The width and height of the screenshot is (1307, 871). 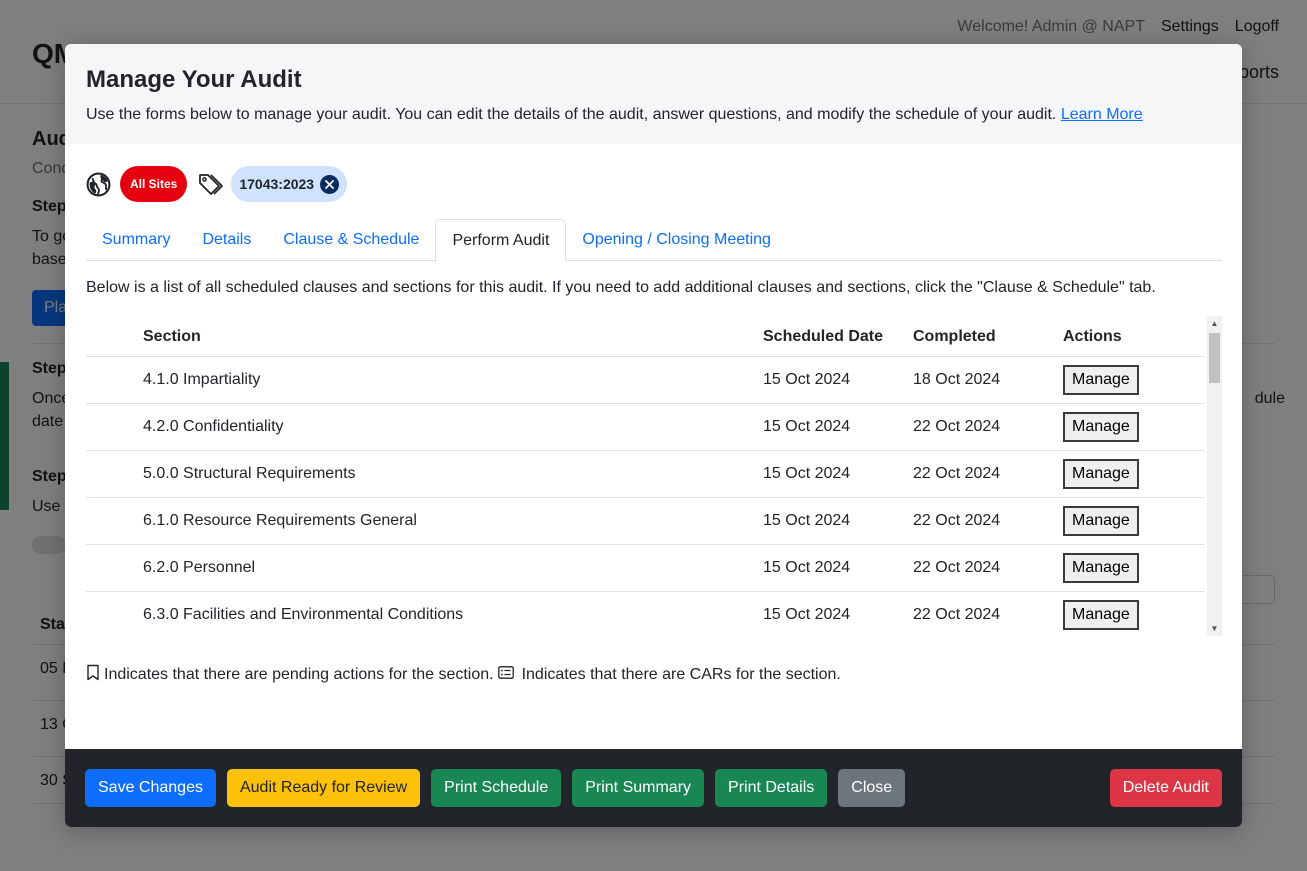 What do you see at coordinates (507, 675) in the screenshot?
I see `card-list-icon` at bounding box center [507, 675].